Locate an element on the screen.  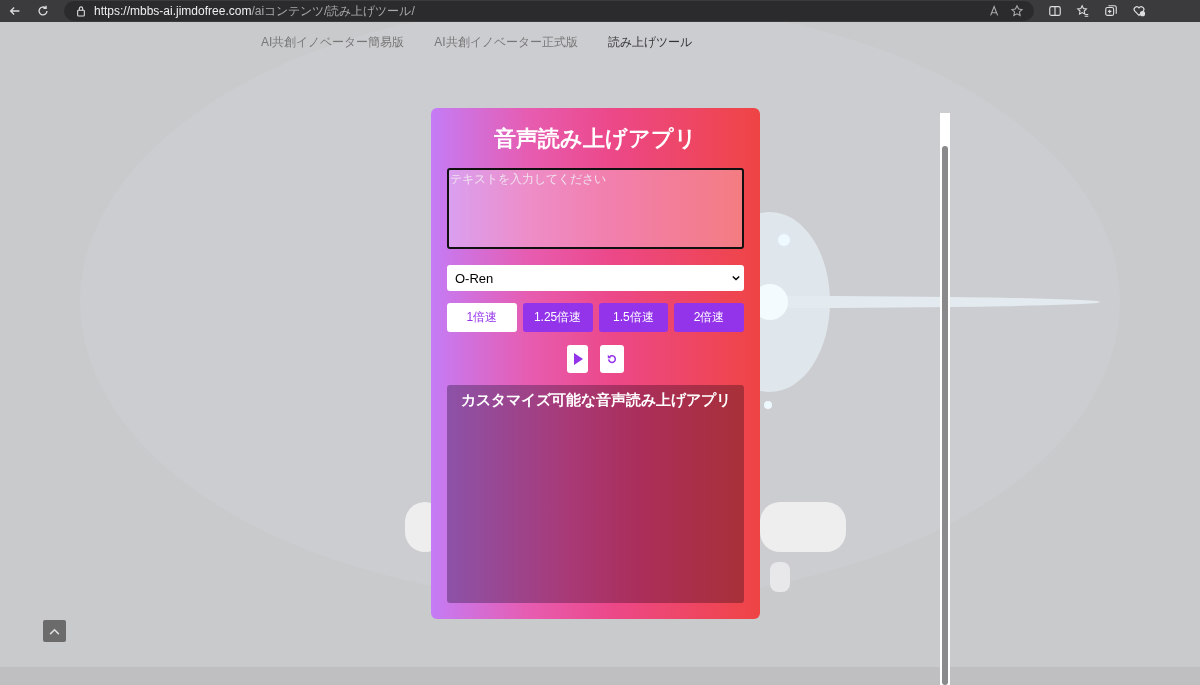
nav-link: 読み上げツール is located at coordinates (649, 42).